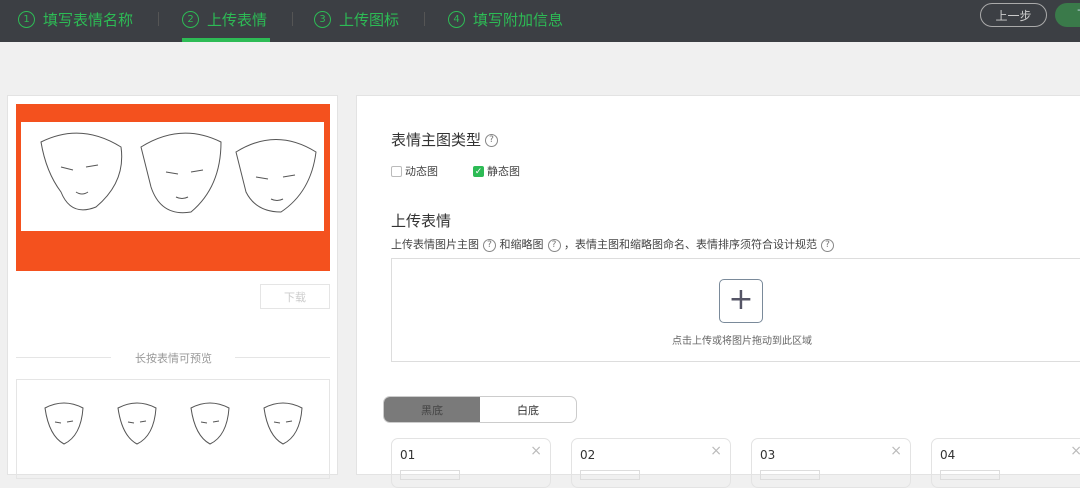 The height and width of the screenshot is (488, 1080). I want to click on plus-icon: +, so click(741, 301).